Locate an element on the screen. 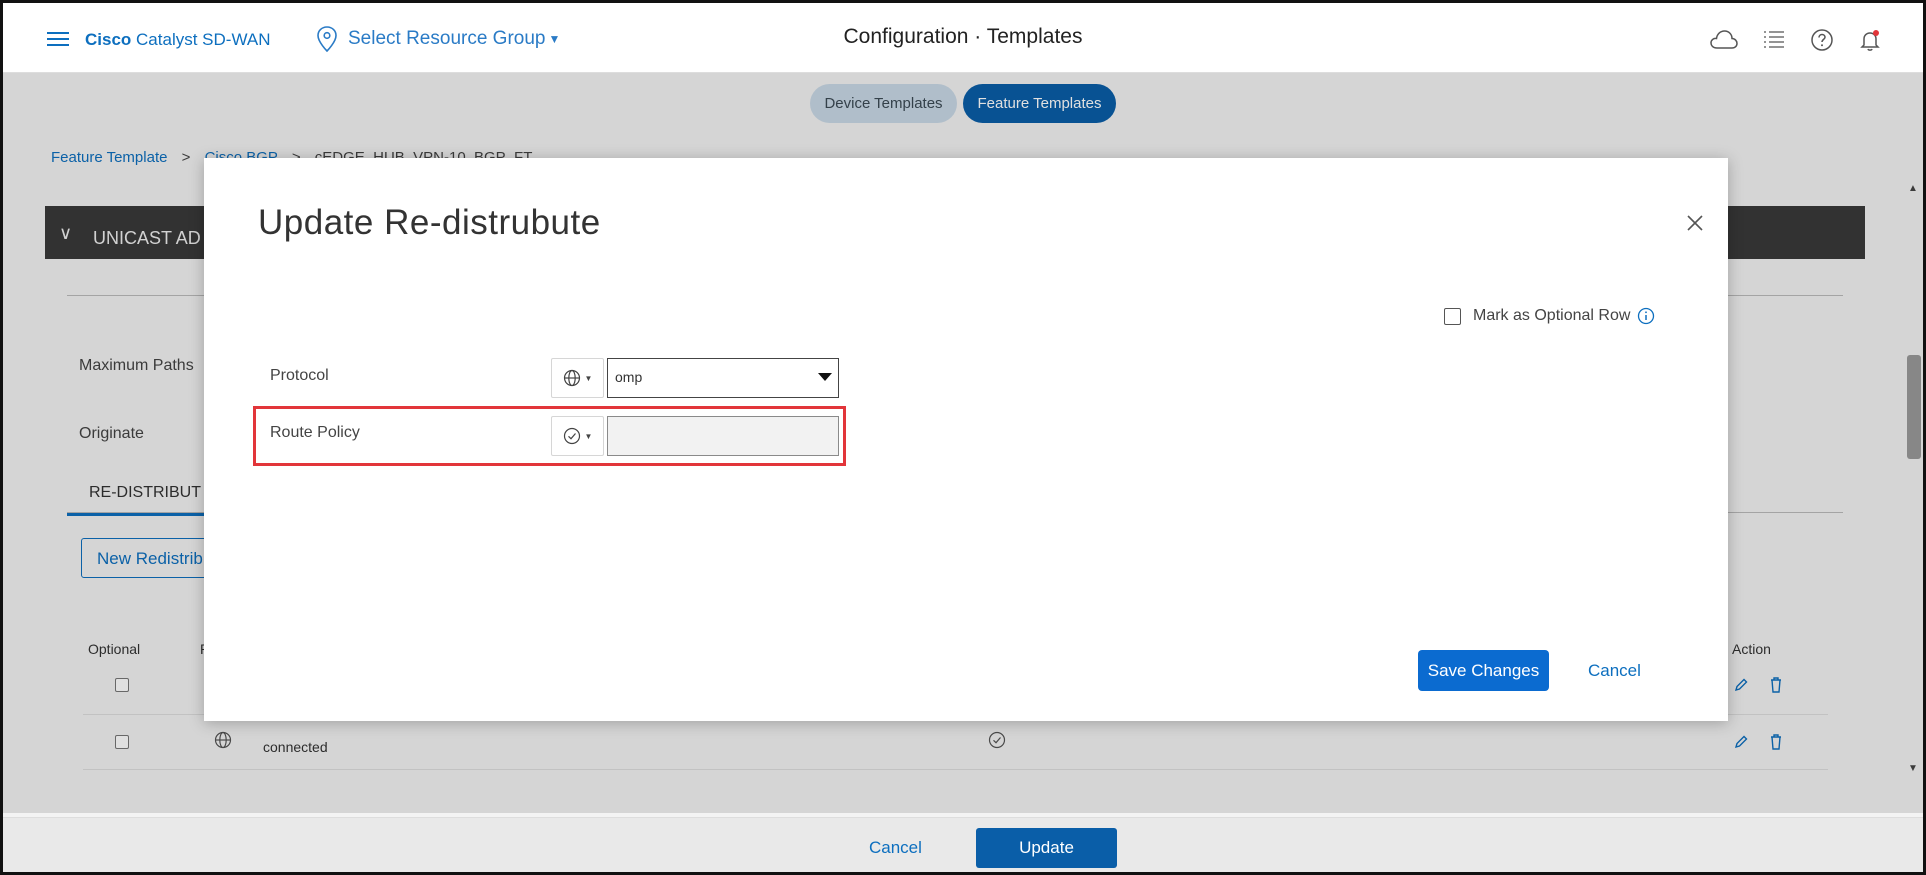 This screenshot has width=1926, height=875. page-title: Configuration · Templates is located at coordinates (963, 37).